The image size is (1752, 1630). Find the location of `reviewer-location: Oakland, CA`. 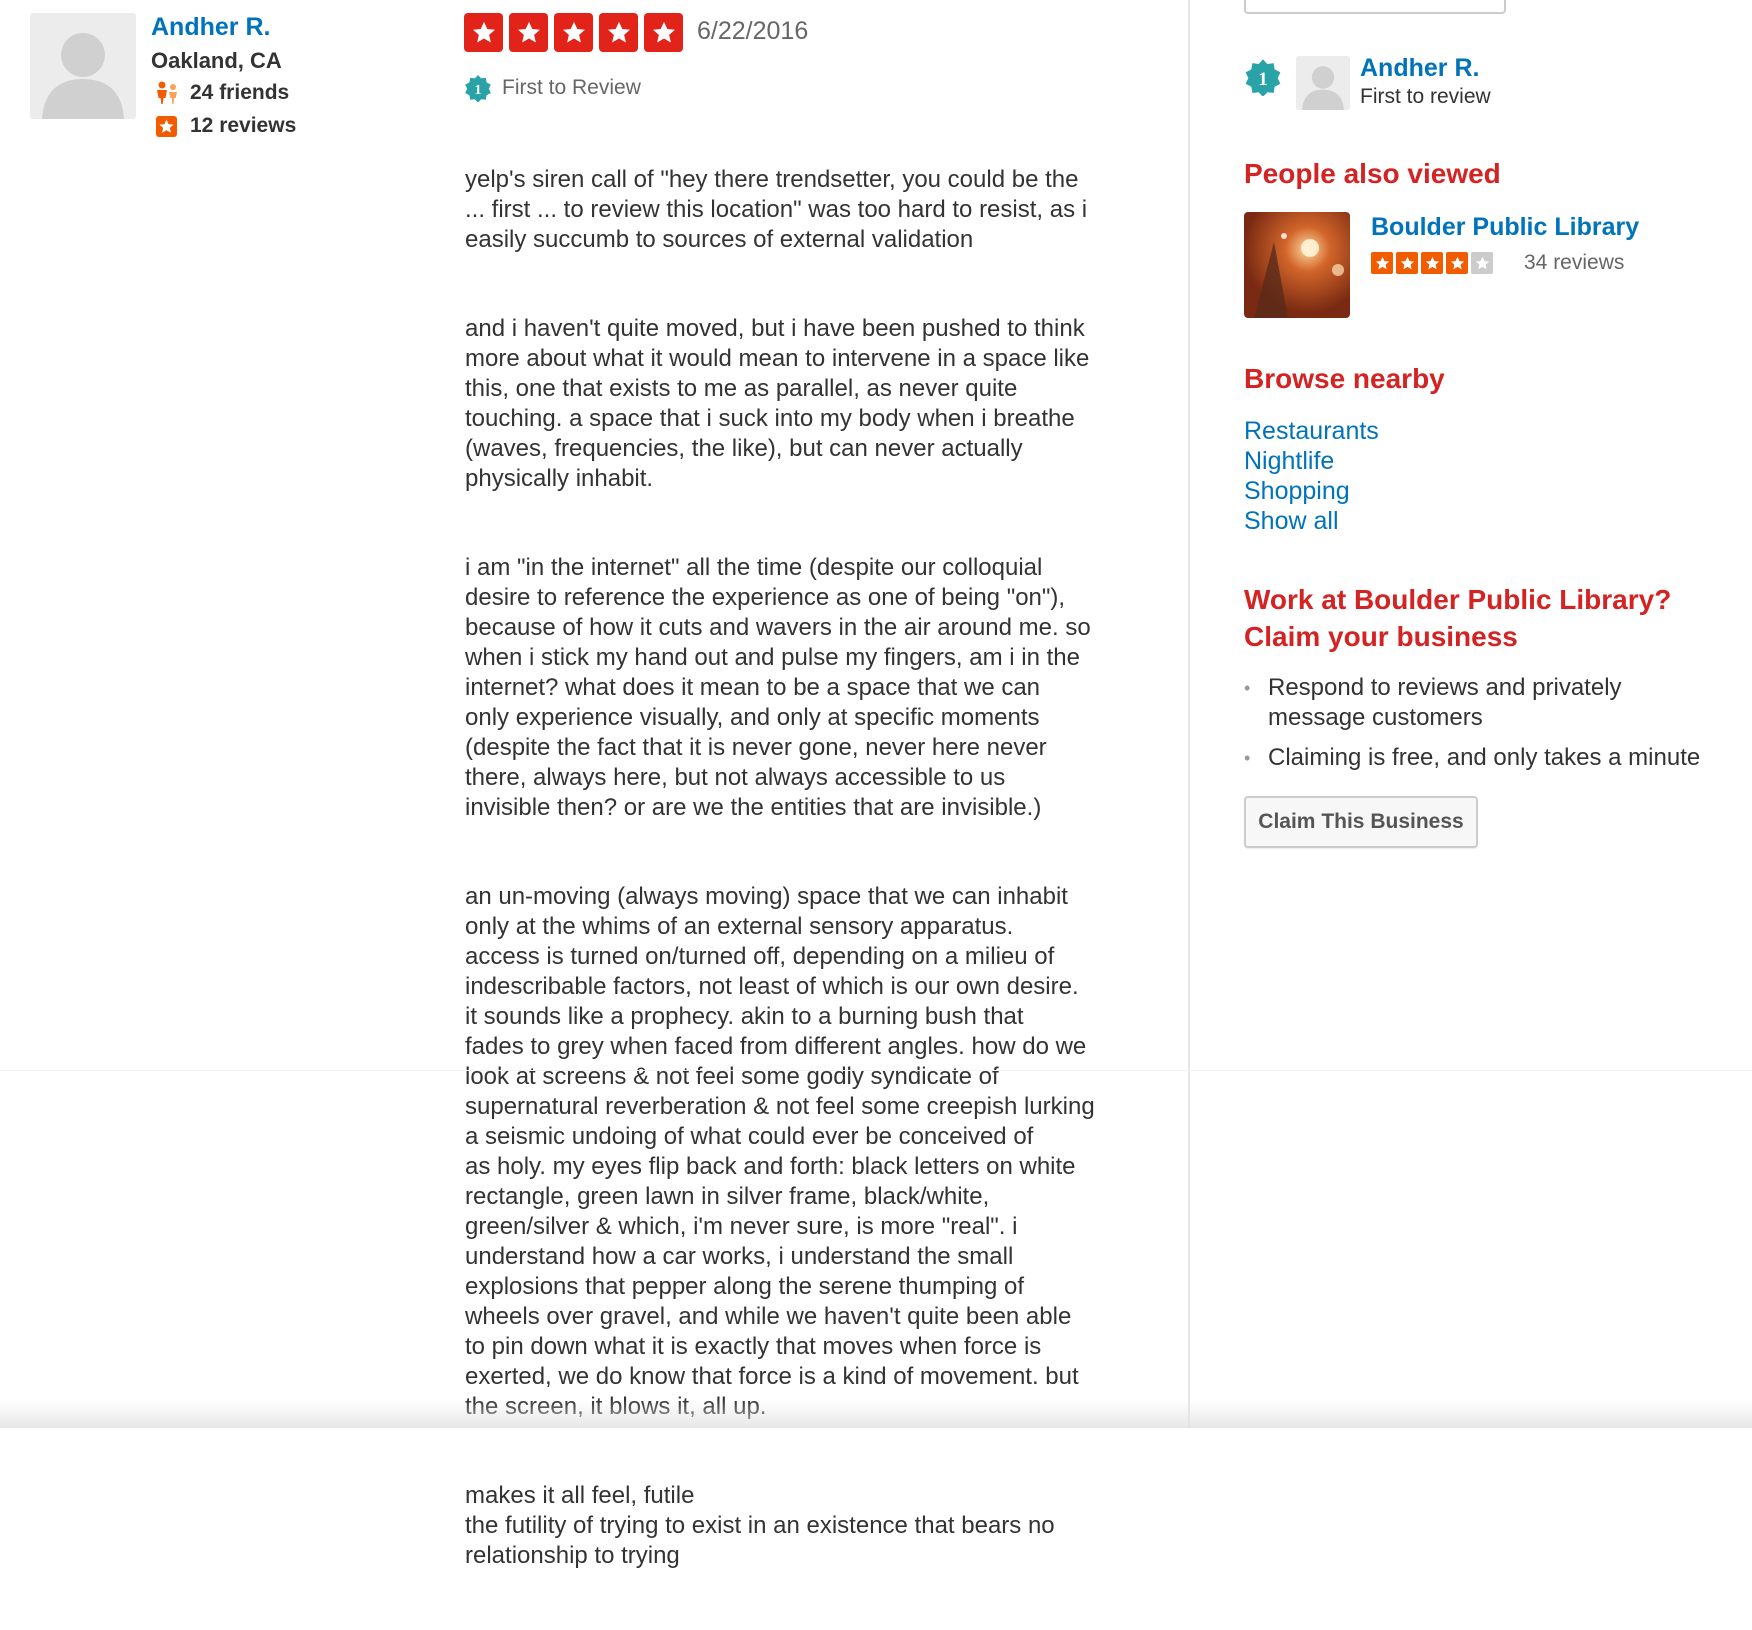

reviewer-location: Oakland, CA is located at coordinates (216, 60).